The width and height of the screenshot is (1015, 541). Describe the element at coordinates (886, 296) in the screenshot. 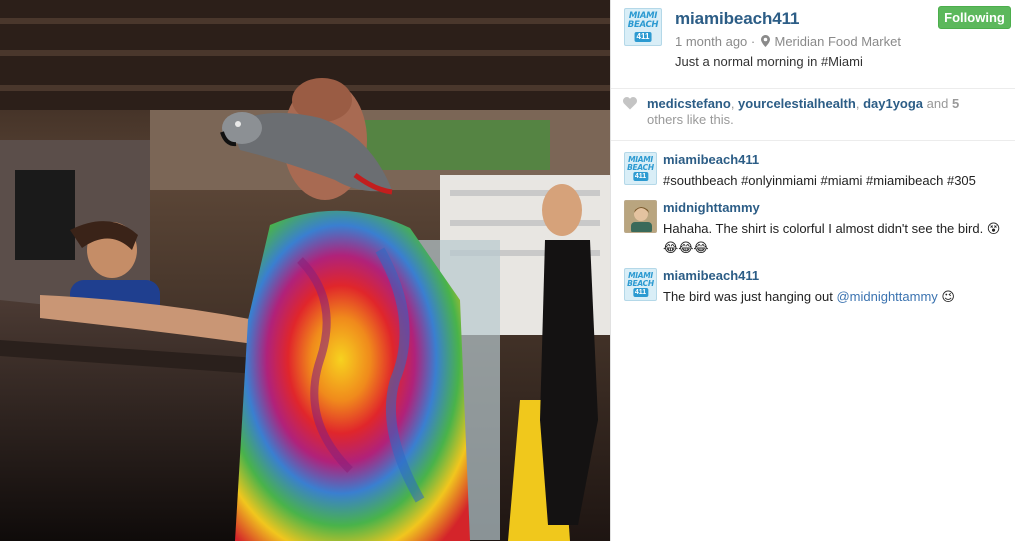

I see `mention-link: @midnighttammy` at that location.